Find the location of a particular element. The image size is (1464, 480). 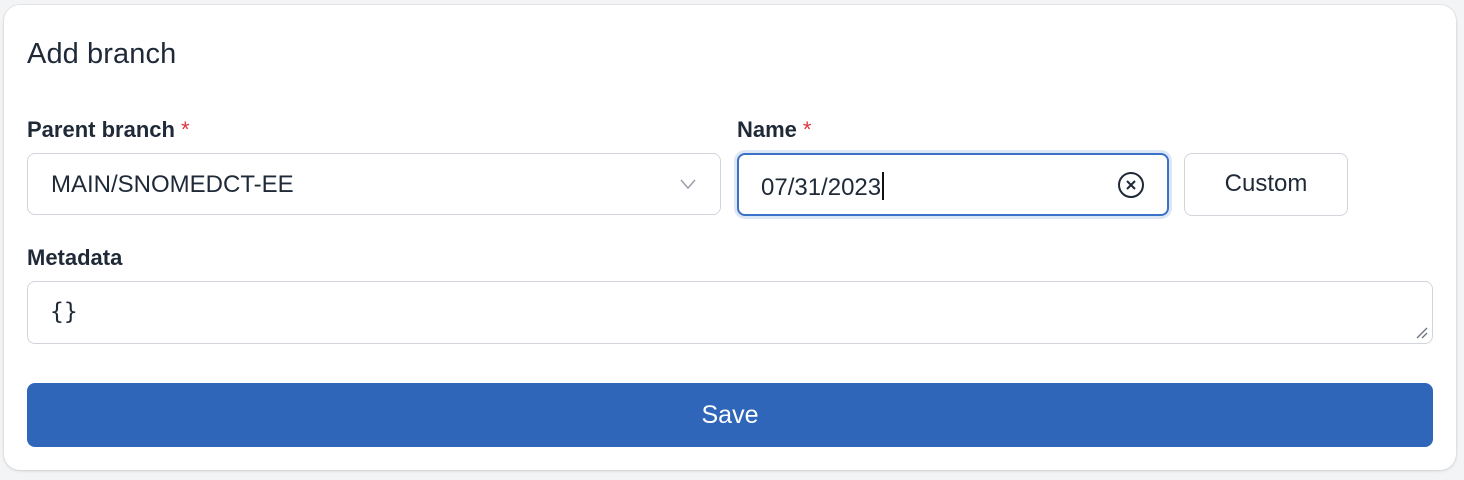

parent-branch-value: MAIN/SNOMEDCT-EE is located at coordinates (172, 184).